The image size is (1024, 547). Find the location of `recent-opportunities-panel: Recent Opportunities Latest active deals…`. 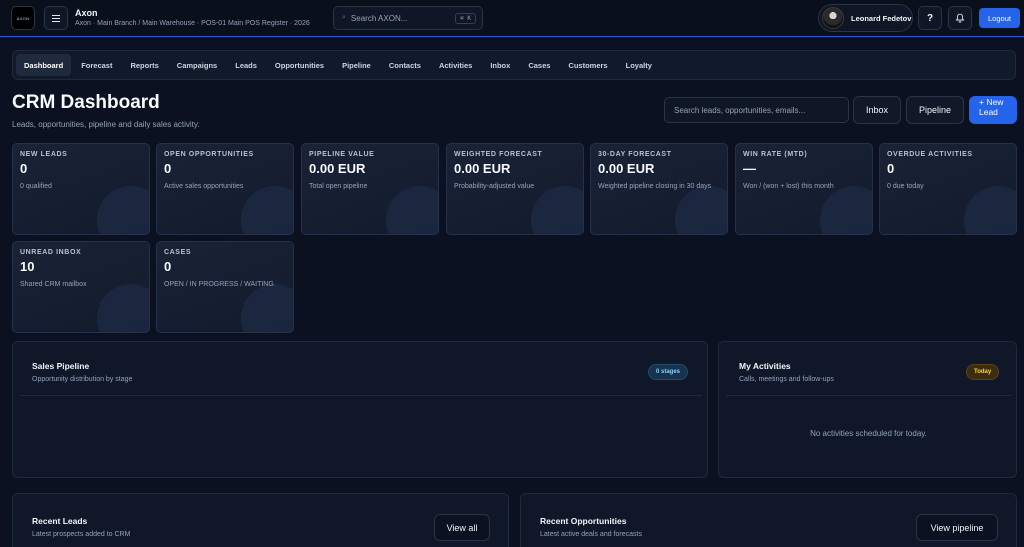

recent-opportunities-panel: Recent Opportunities Latest active deals… is located at coordinates (768, 520).